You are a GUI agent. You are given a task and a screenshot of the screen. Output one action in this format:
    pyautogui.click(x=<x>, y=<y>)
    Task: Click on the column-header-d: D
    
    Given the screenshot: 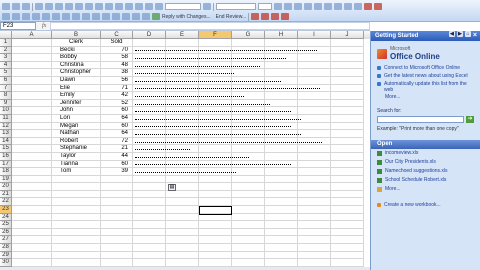 What is the action you would take?
    pyautogui.click(x=149, y=35)
    